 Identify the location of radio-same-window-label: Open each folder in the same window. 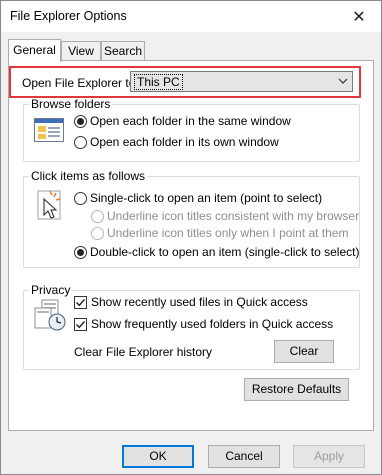
(190, 121).